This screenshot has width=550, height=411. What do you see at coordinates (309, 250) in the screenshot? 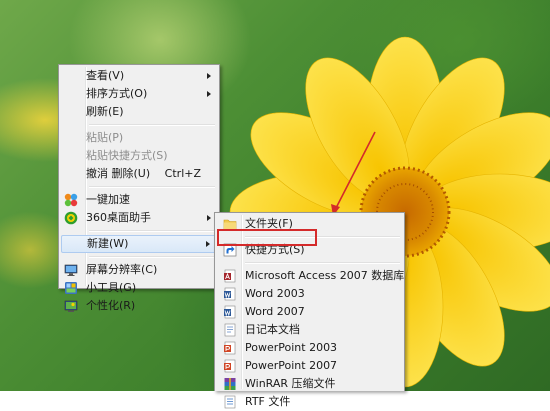
I see `submenu-item-shortcut: 快捷方式(S)` at bounding box center [309, 250].